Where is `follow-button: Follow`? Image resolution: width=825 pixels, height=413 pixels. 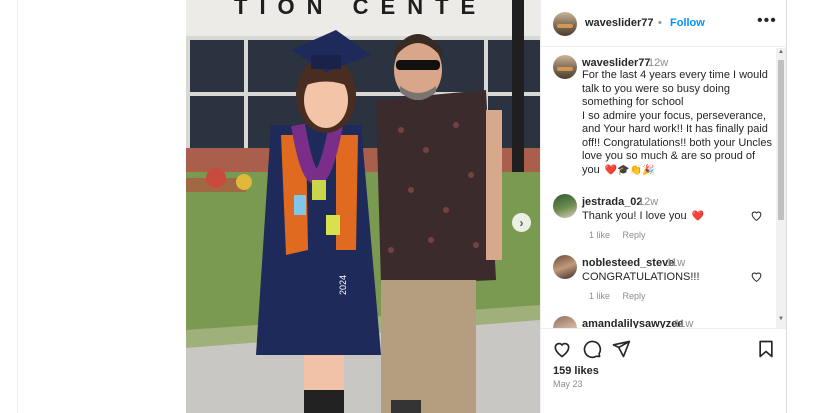
follow-button: Follow is located at coordinates (687, 23).